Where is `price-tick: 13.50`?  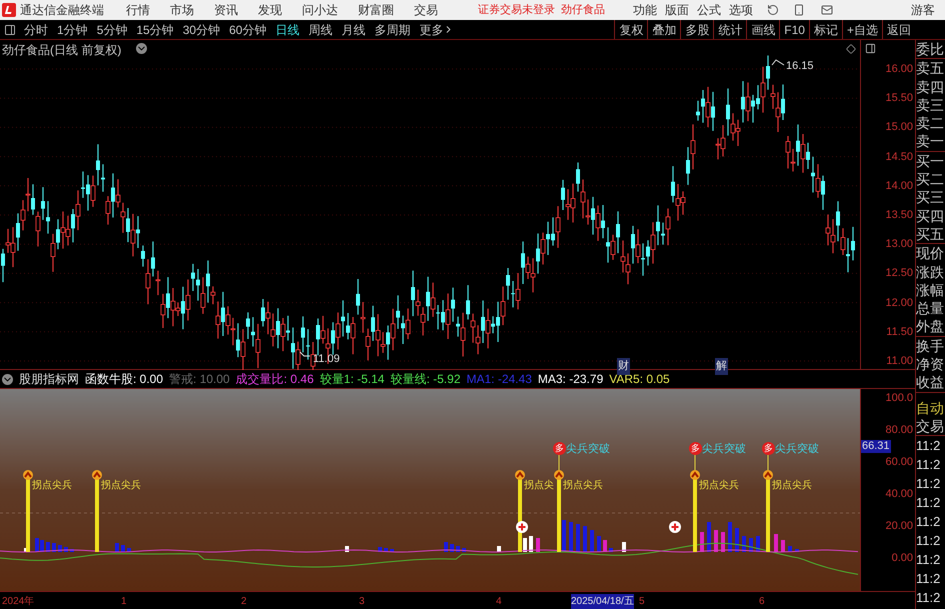
price-tick: 13.50 is located at coordinates (899, 215).